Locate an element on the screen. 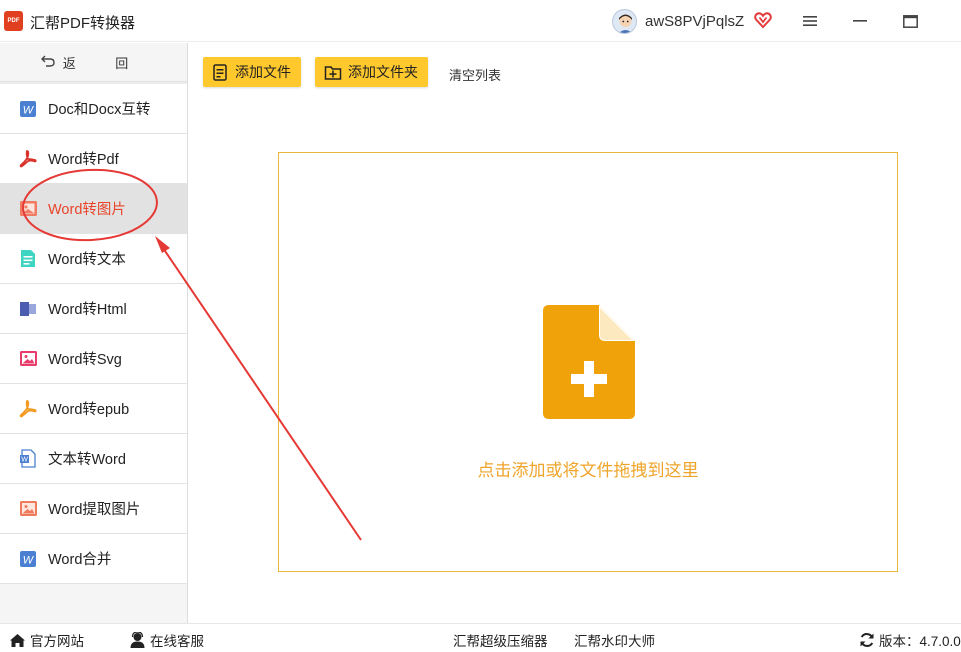  image-icon is located at coordinates (28, 209).